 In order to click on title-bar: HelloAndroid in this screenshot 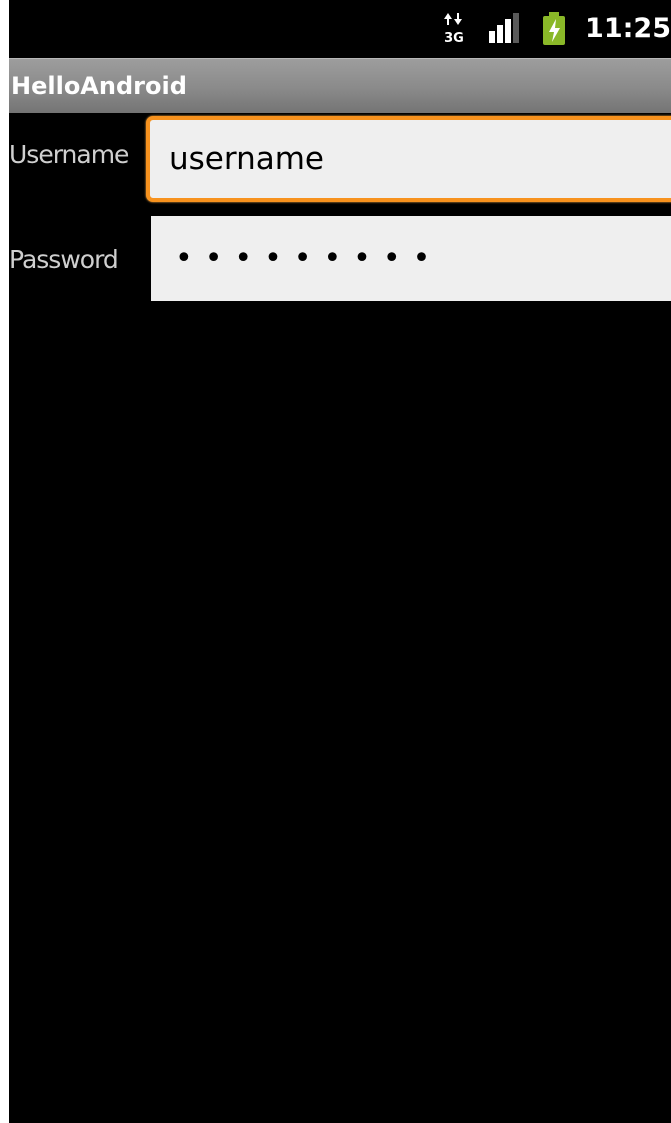, I will do `click(340, 85)`.